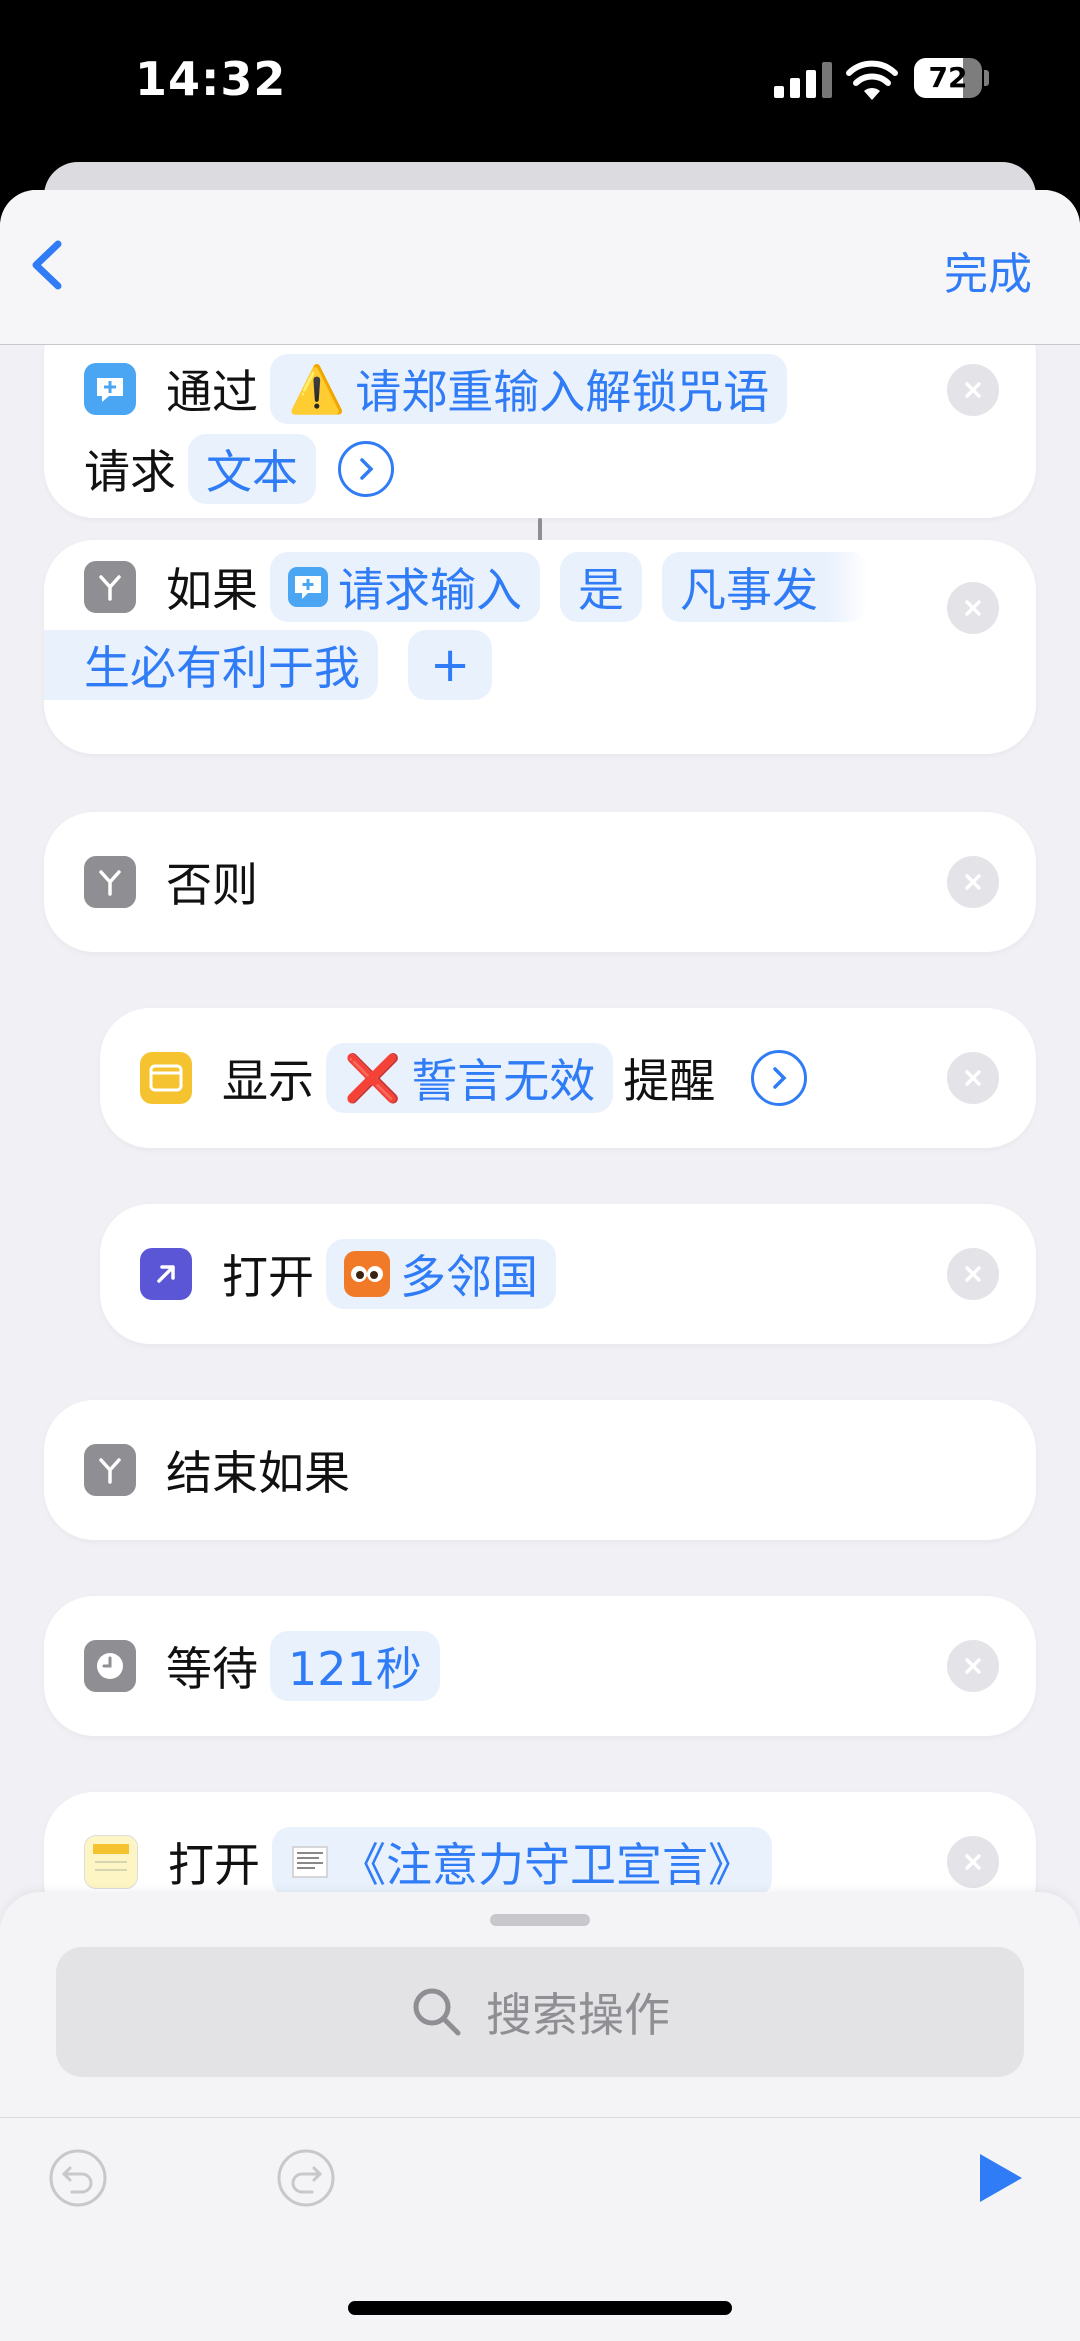 The width and height of the screenshot is (1080, 2341). What do you see at coordinates (268, 1277) in the screenshot?
I see `open-label: 打开` at bounding box center [268, 1277].